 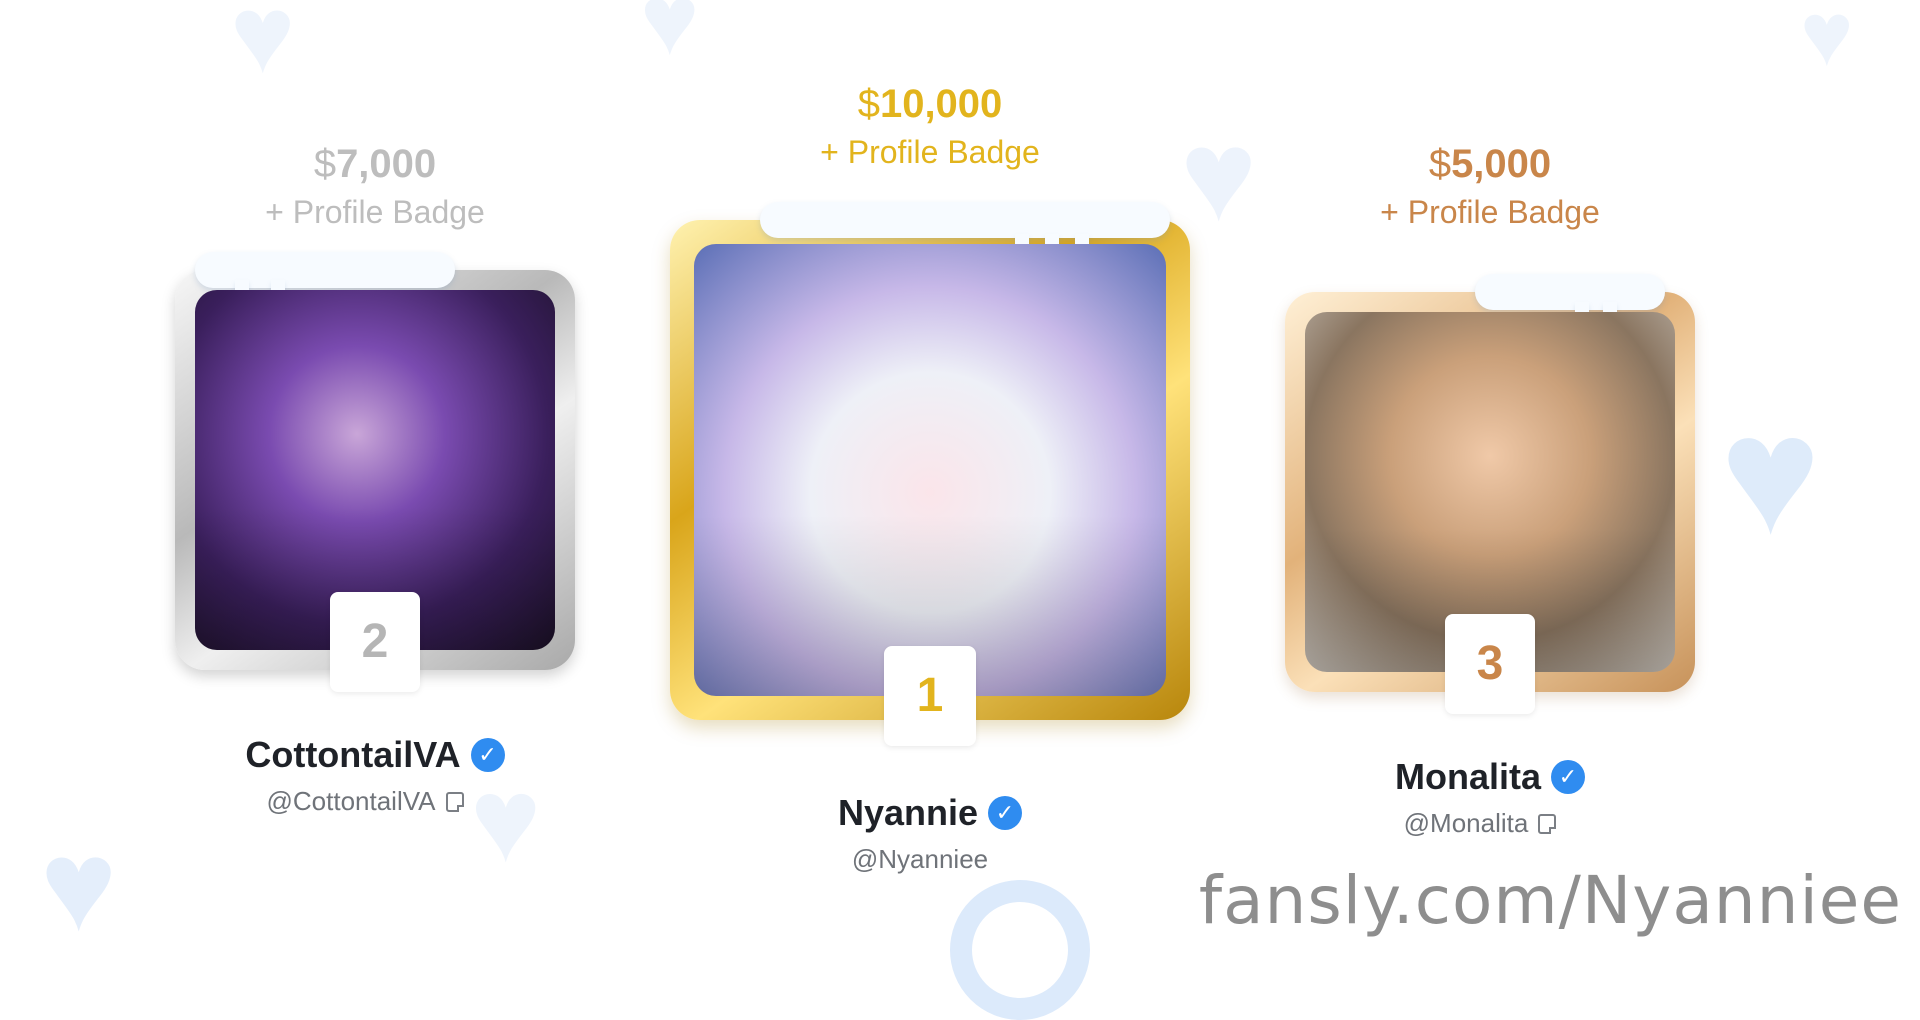 I want to click on avatar, so click(x=930, y=470).